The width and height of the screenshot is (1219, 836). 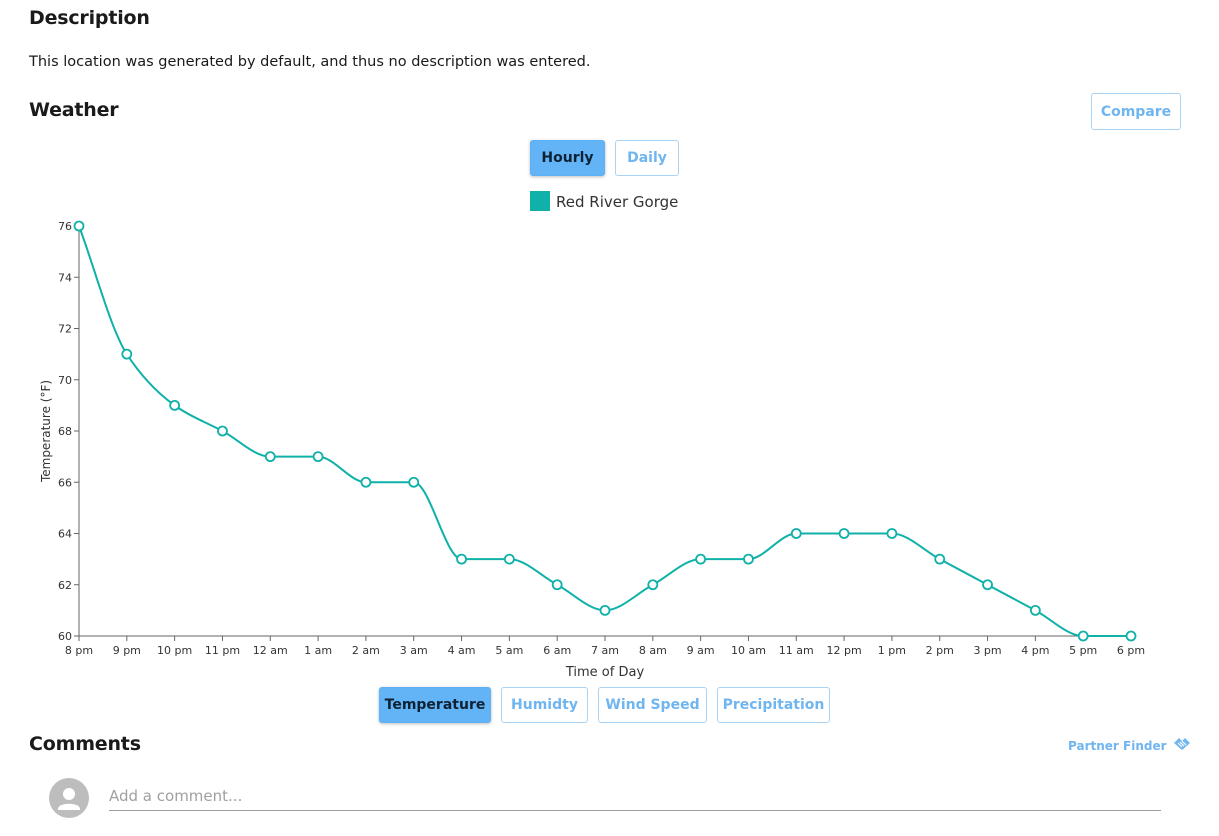 I want to click on y-tick-label: 68, so click(x=65, y=431).